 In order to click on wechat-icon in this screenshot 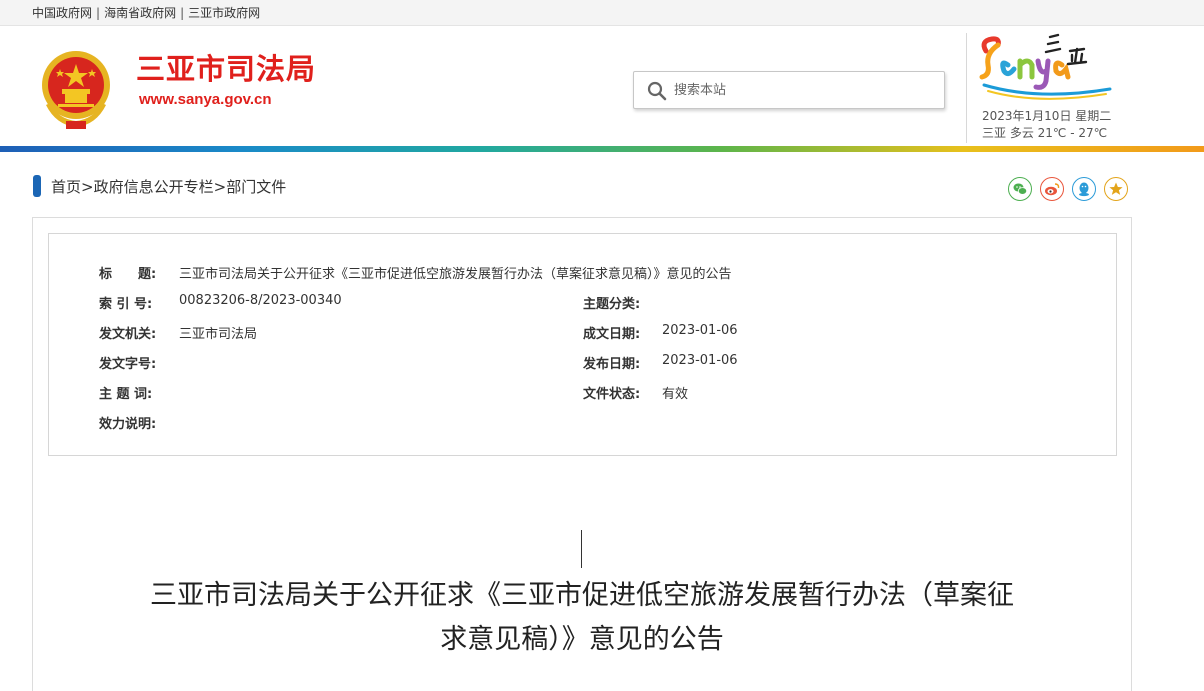, I will do `click(1020, 189)`.